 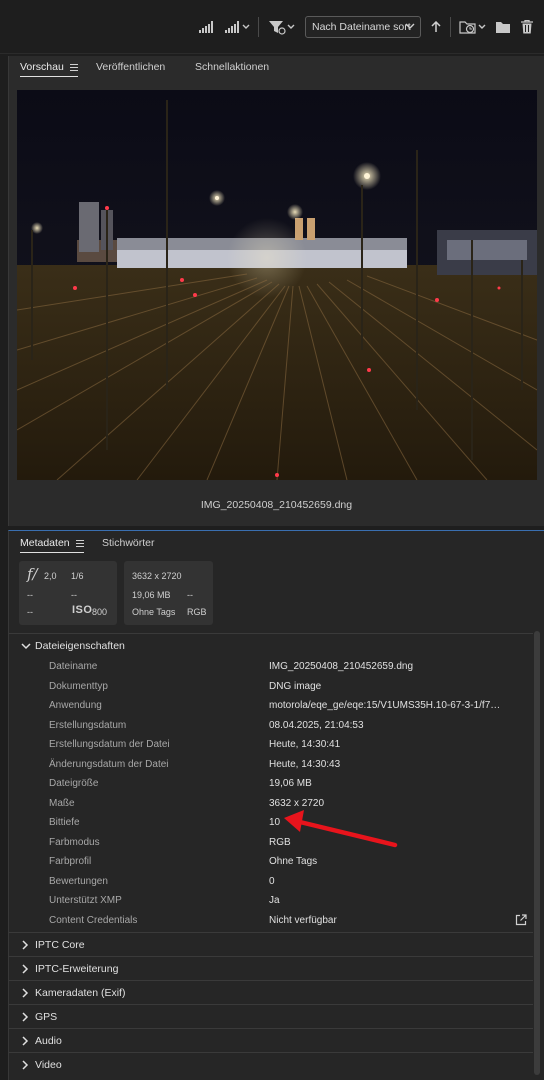 I want to click on tab-schnellaktionen: Schnellaktionen, so click(x=232, y=68).